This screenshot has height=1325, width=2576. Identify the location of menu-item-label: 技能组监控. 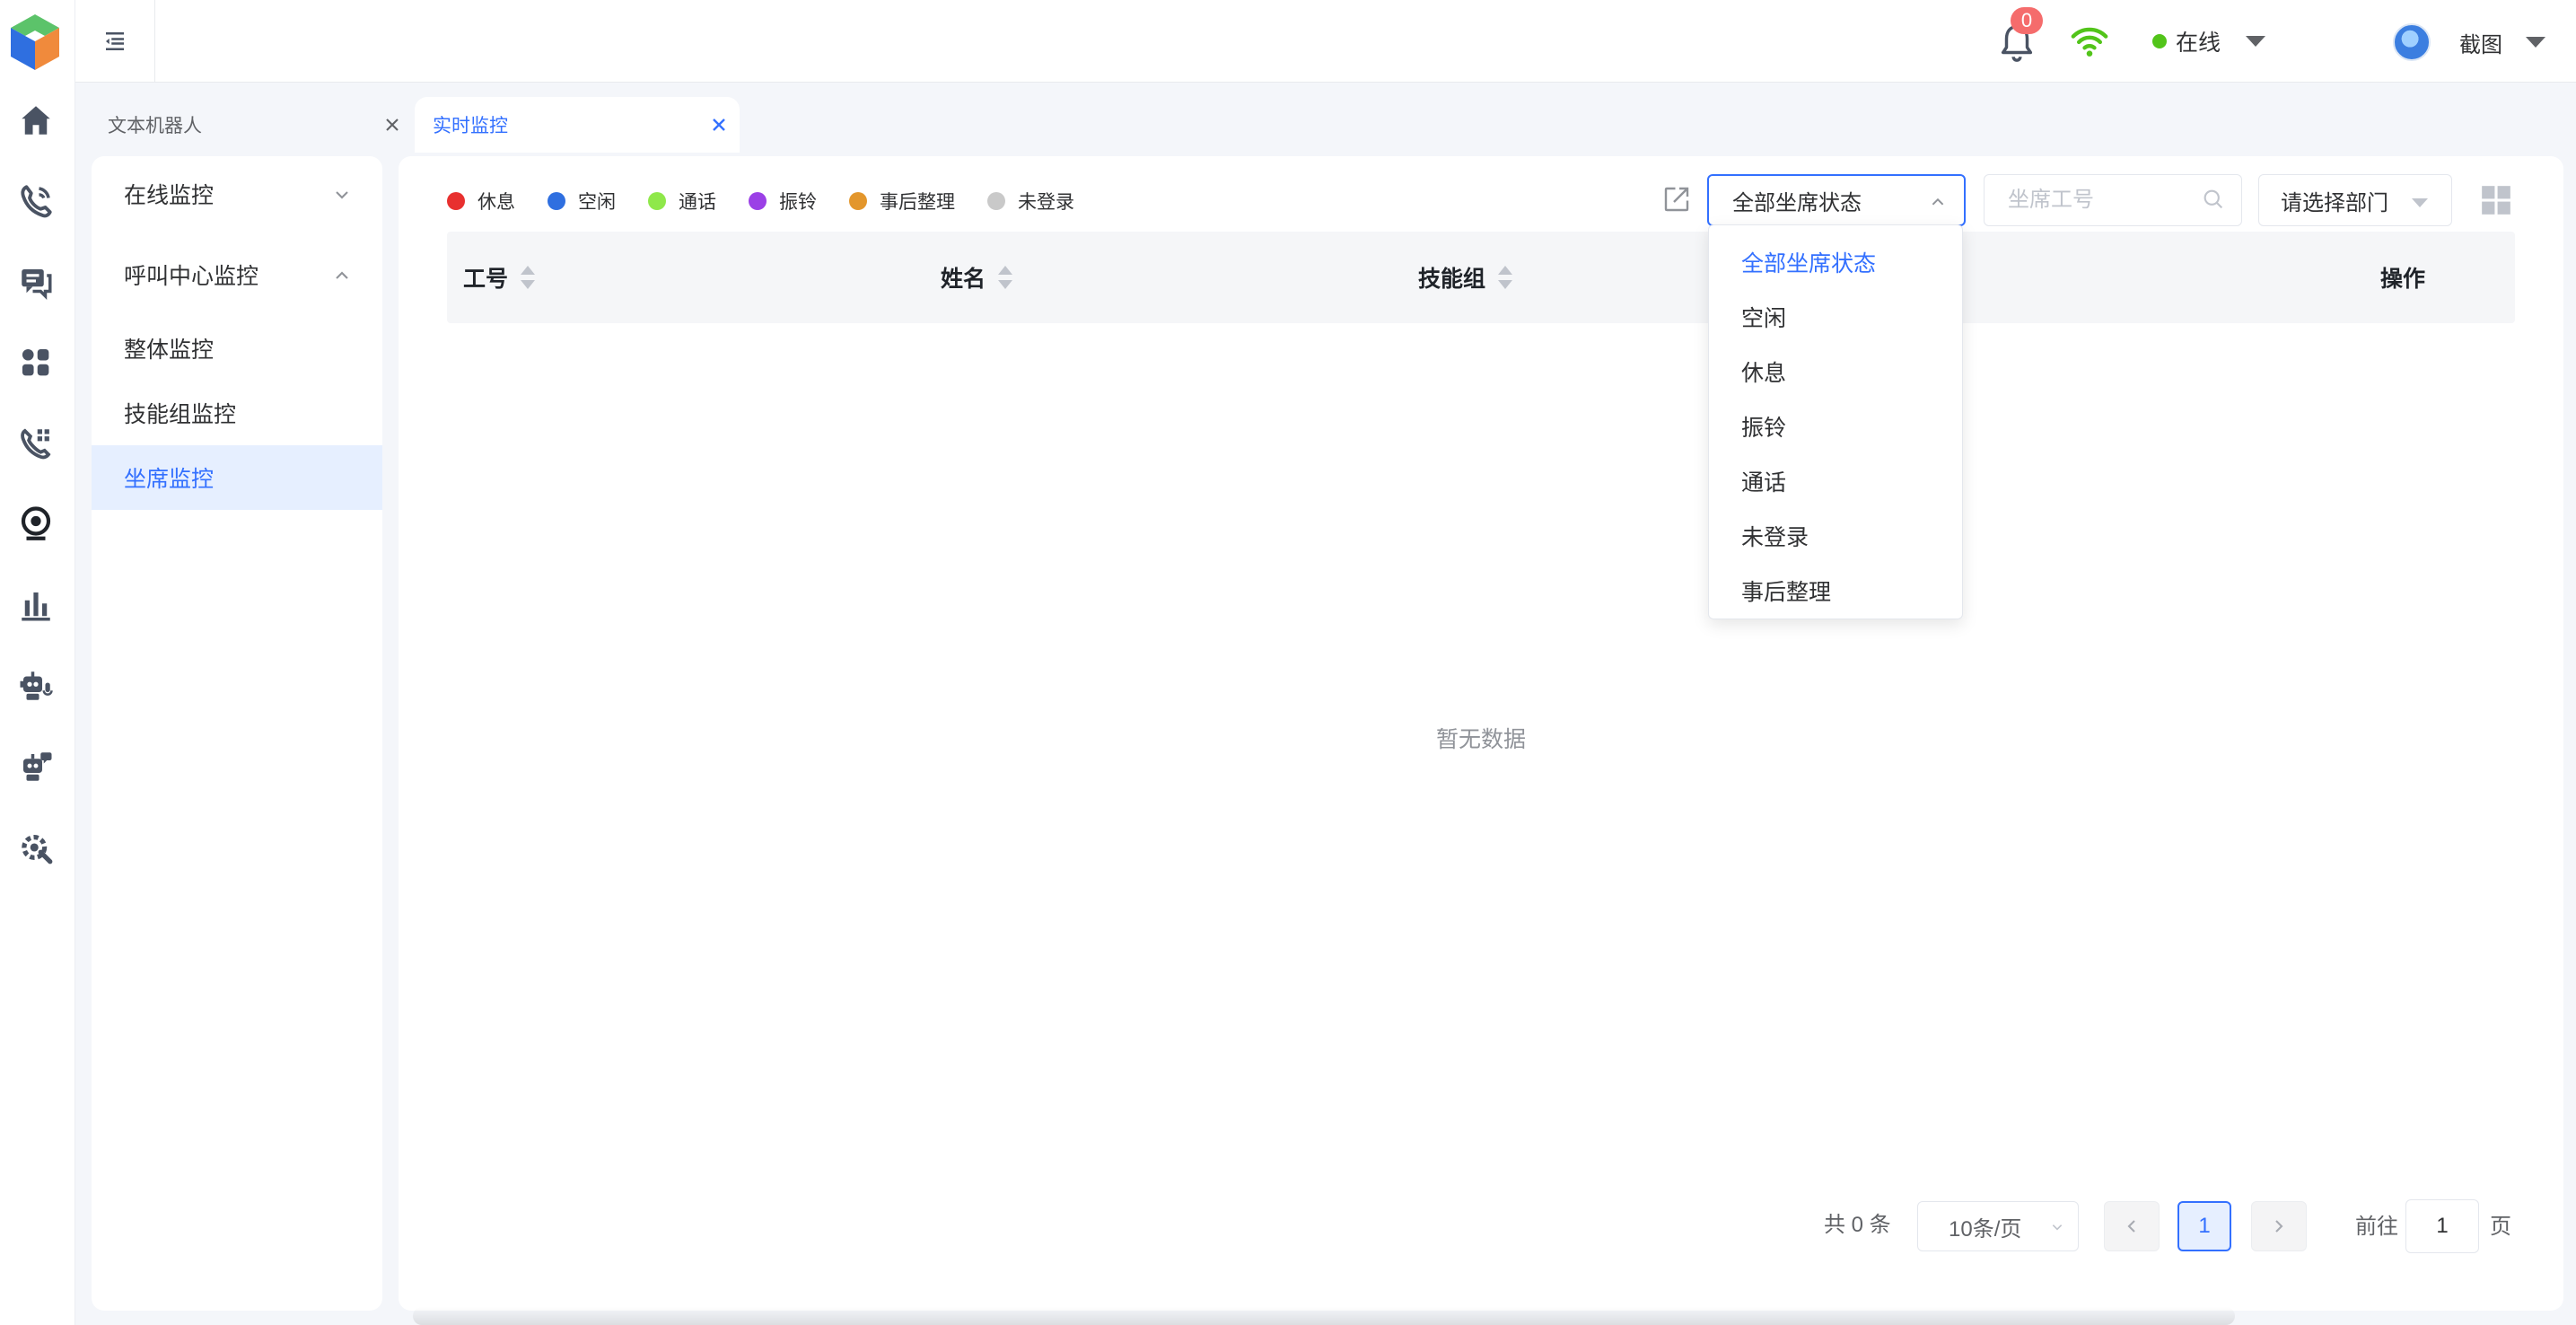
(180, 414).